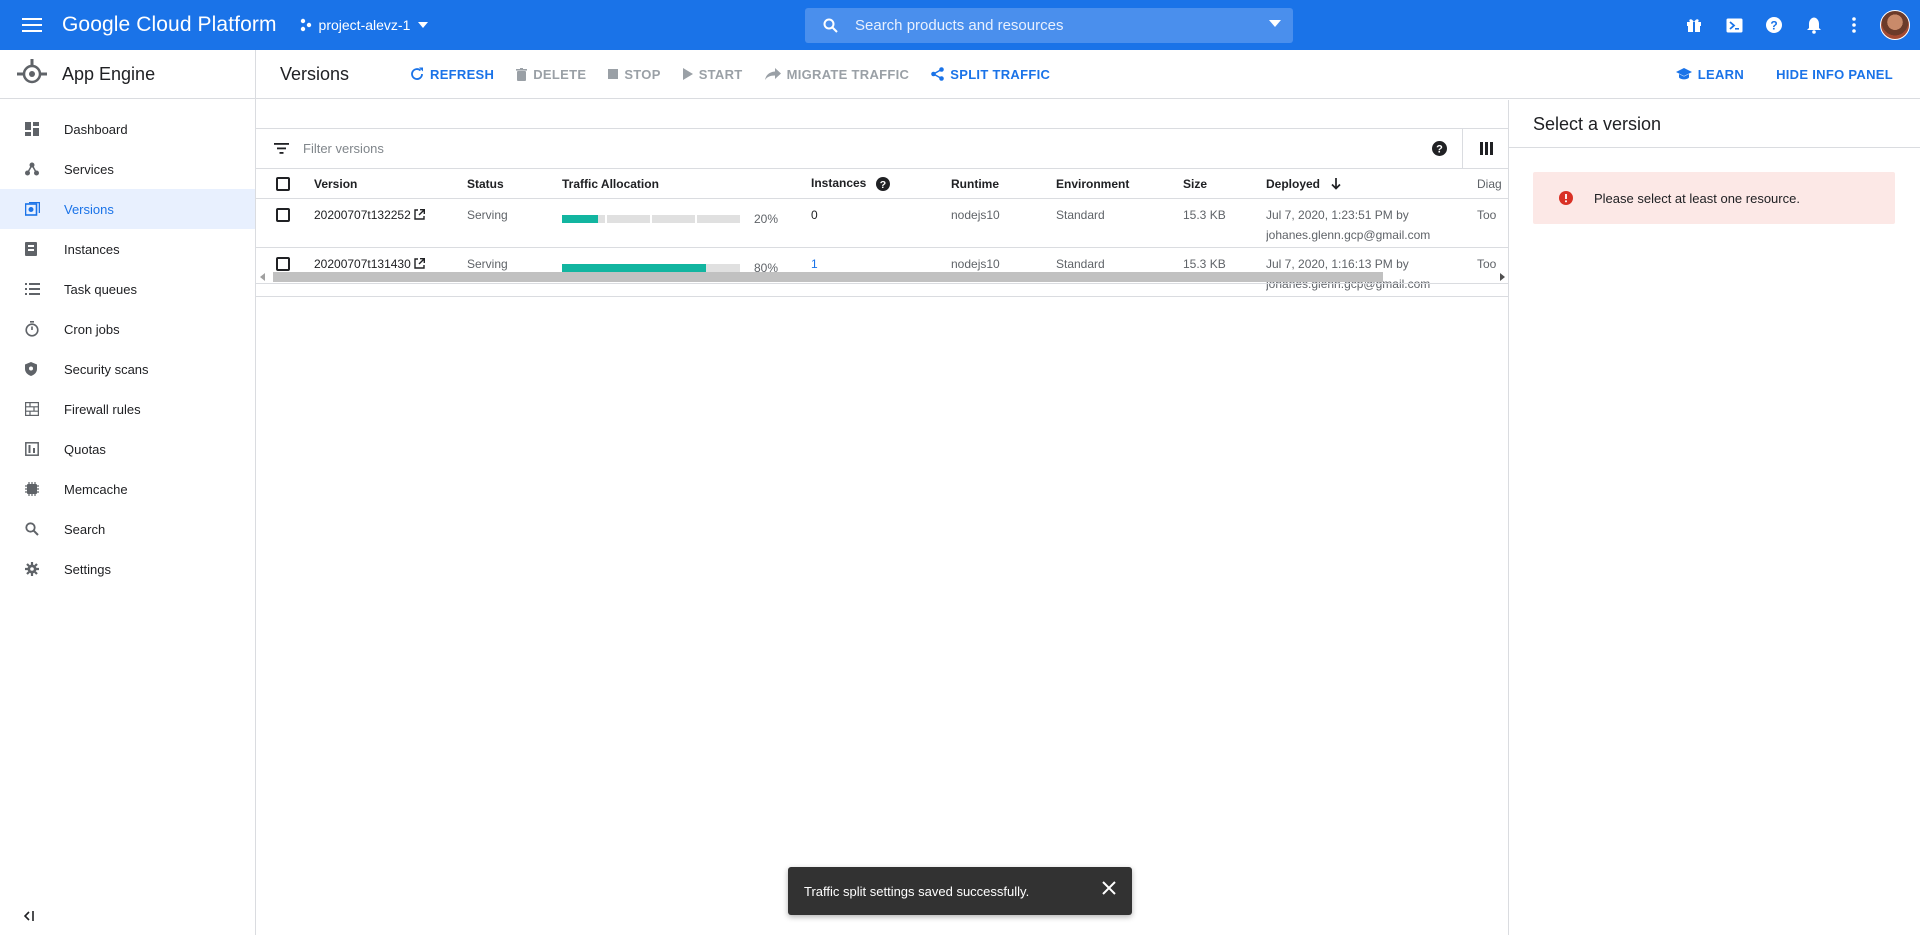 This screenshot has height=935, width=1920. What do you see at coordinates (127, 329) in the screenshot?
I see `sidebar-item-cron-jobs: Cron jobs` at bounding box center [127, 329].